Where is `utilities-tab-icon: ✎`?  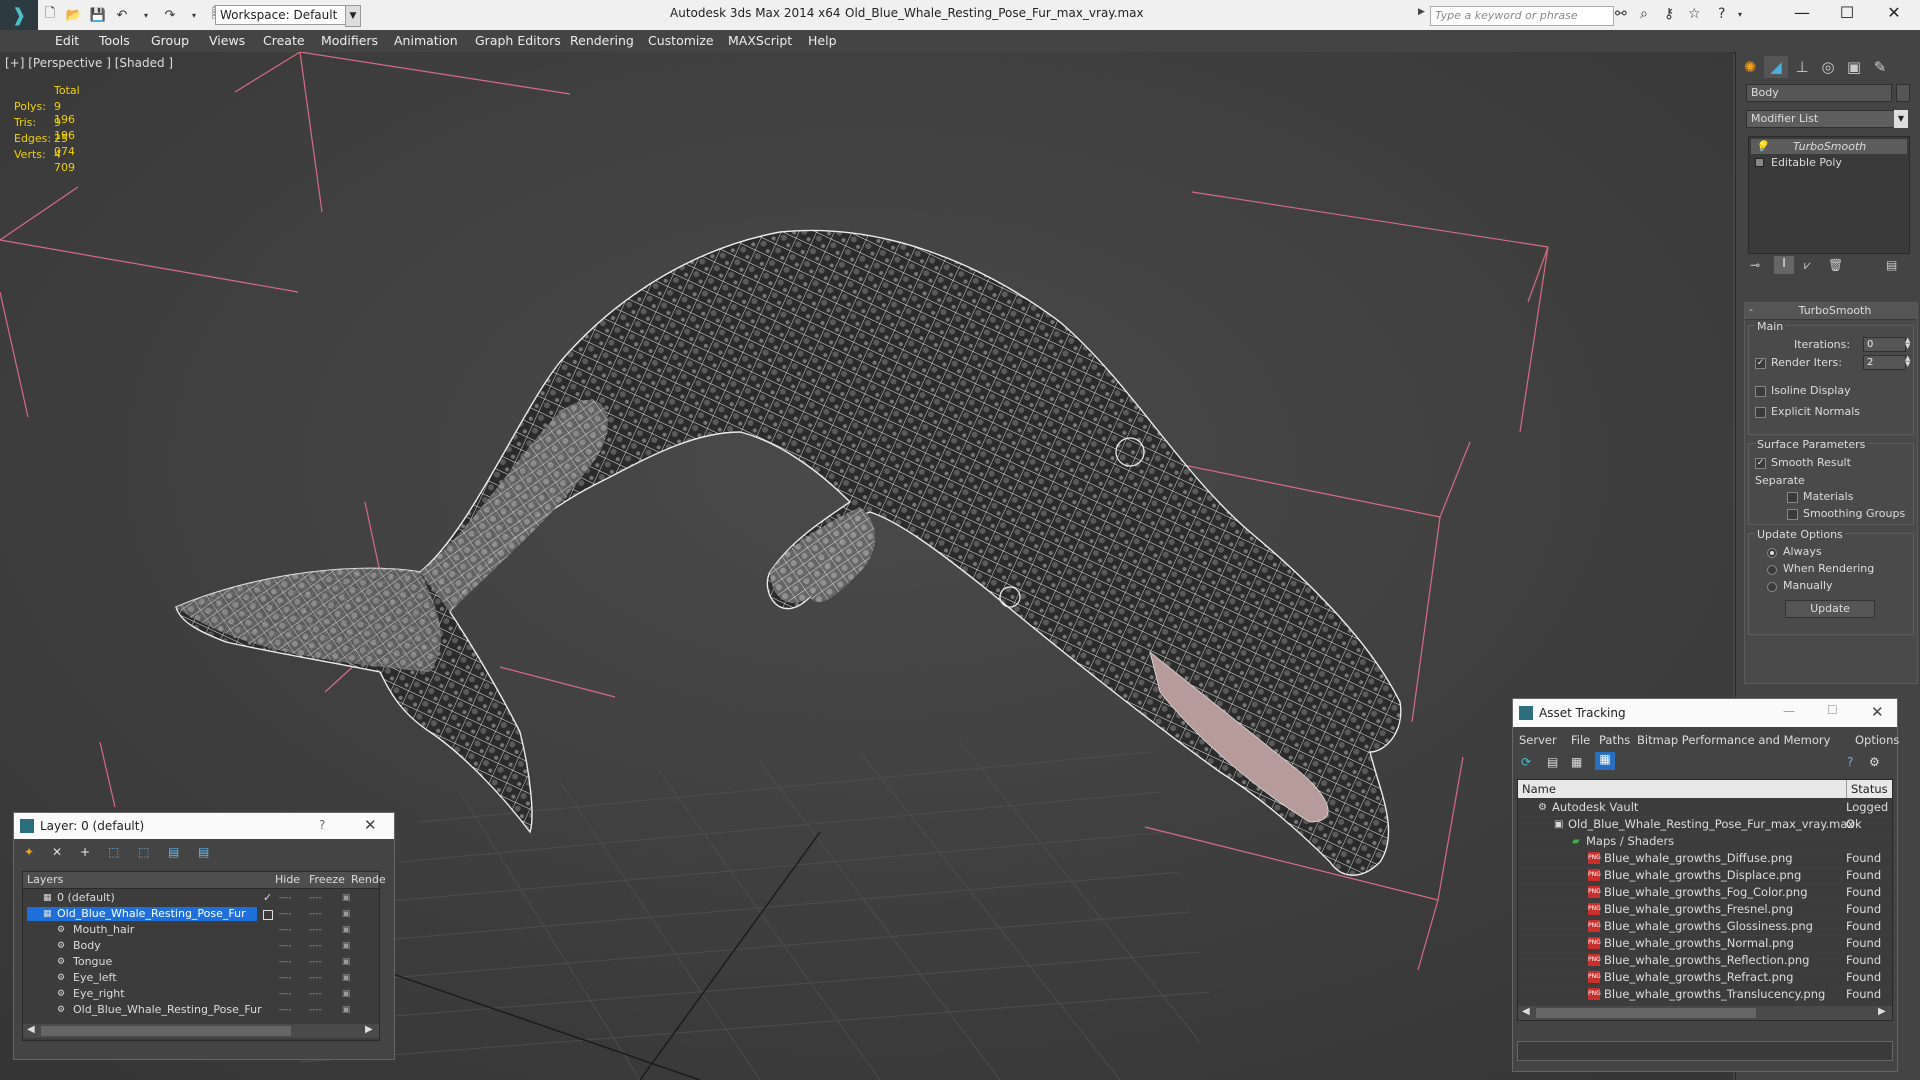
utilities-tab-icon: ✎ is located at coordinates (1880, 67).